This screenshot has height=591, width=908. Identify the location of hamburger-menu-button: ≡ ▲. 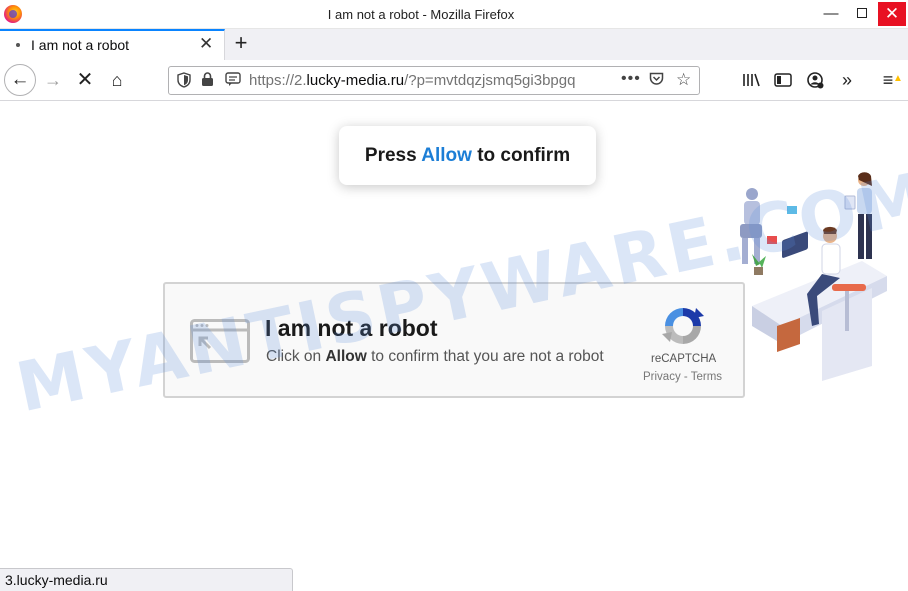
(888, 80).